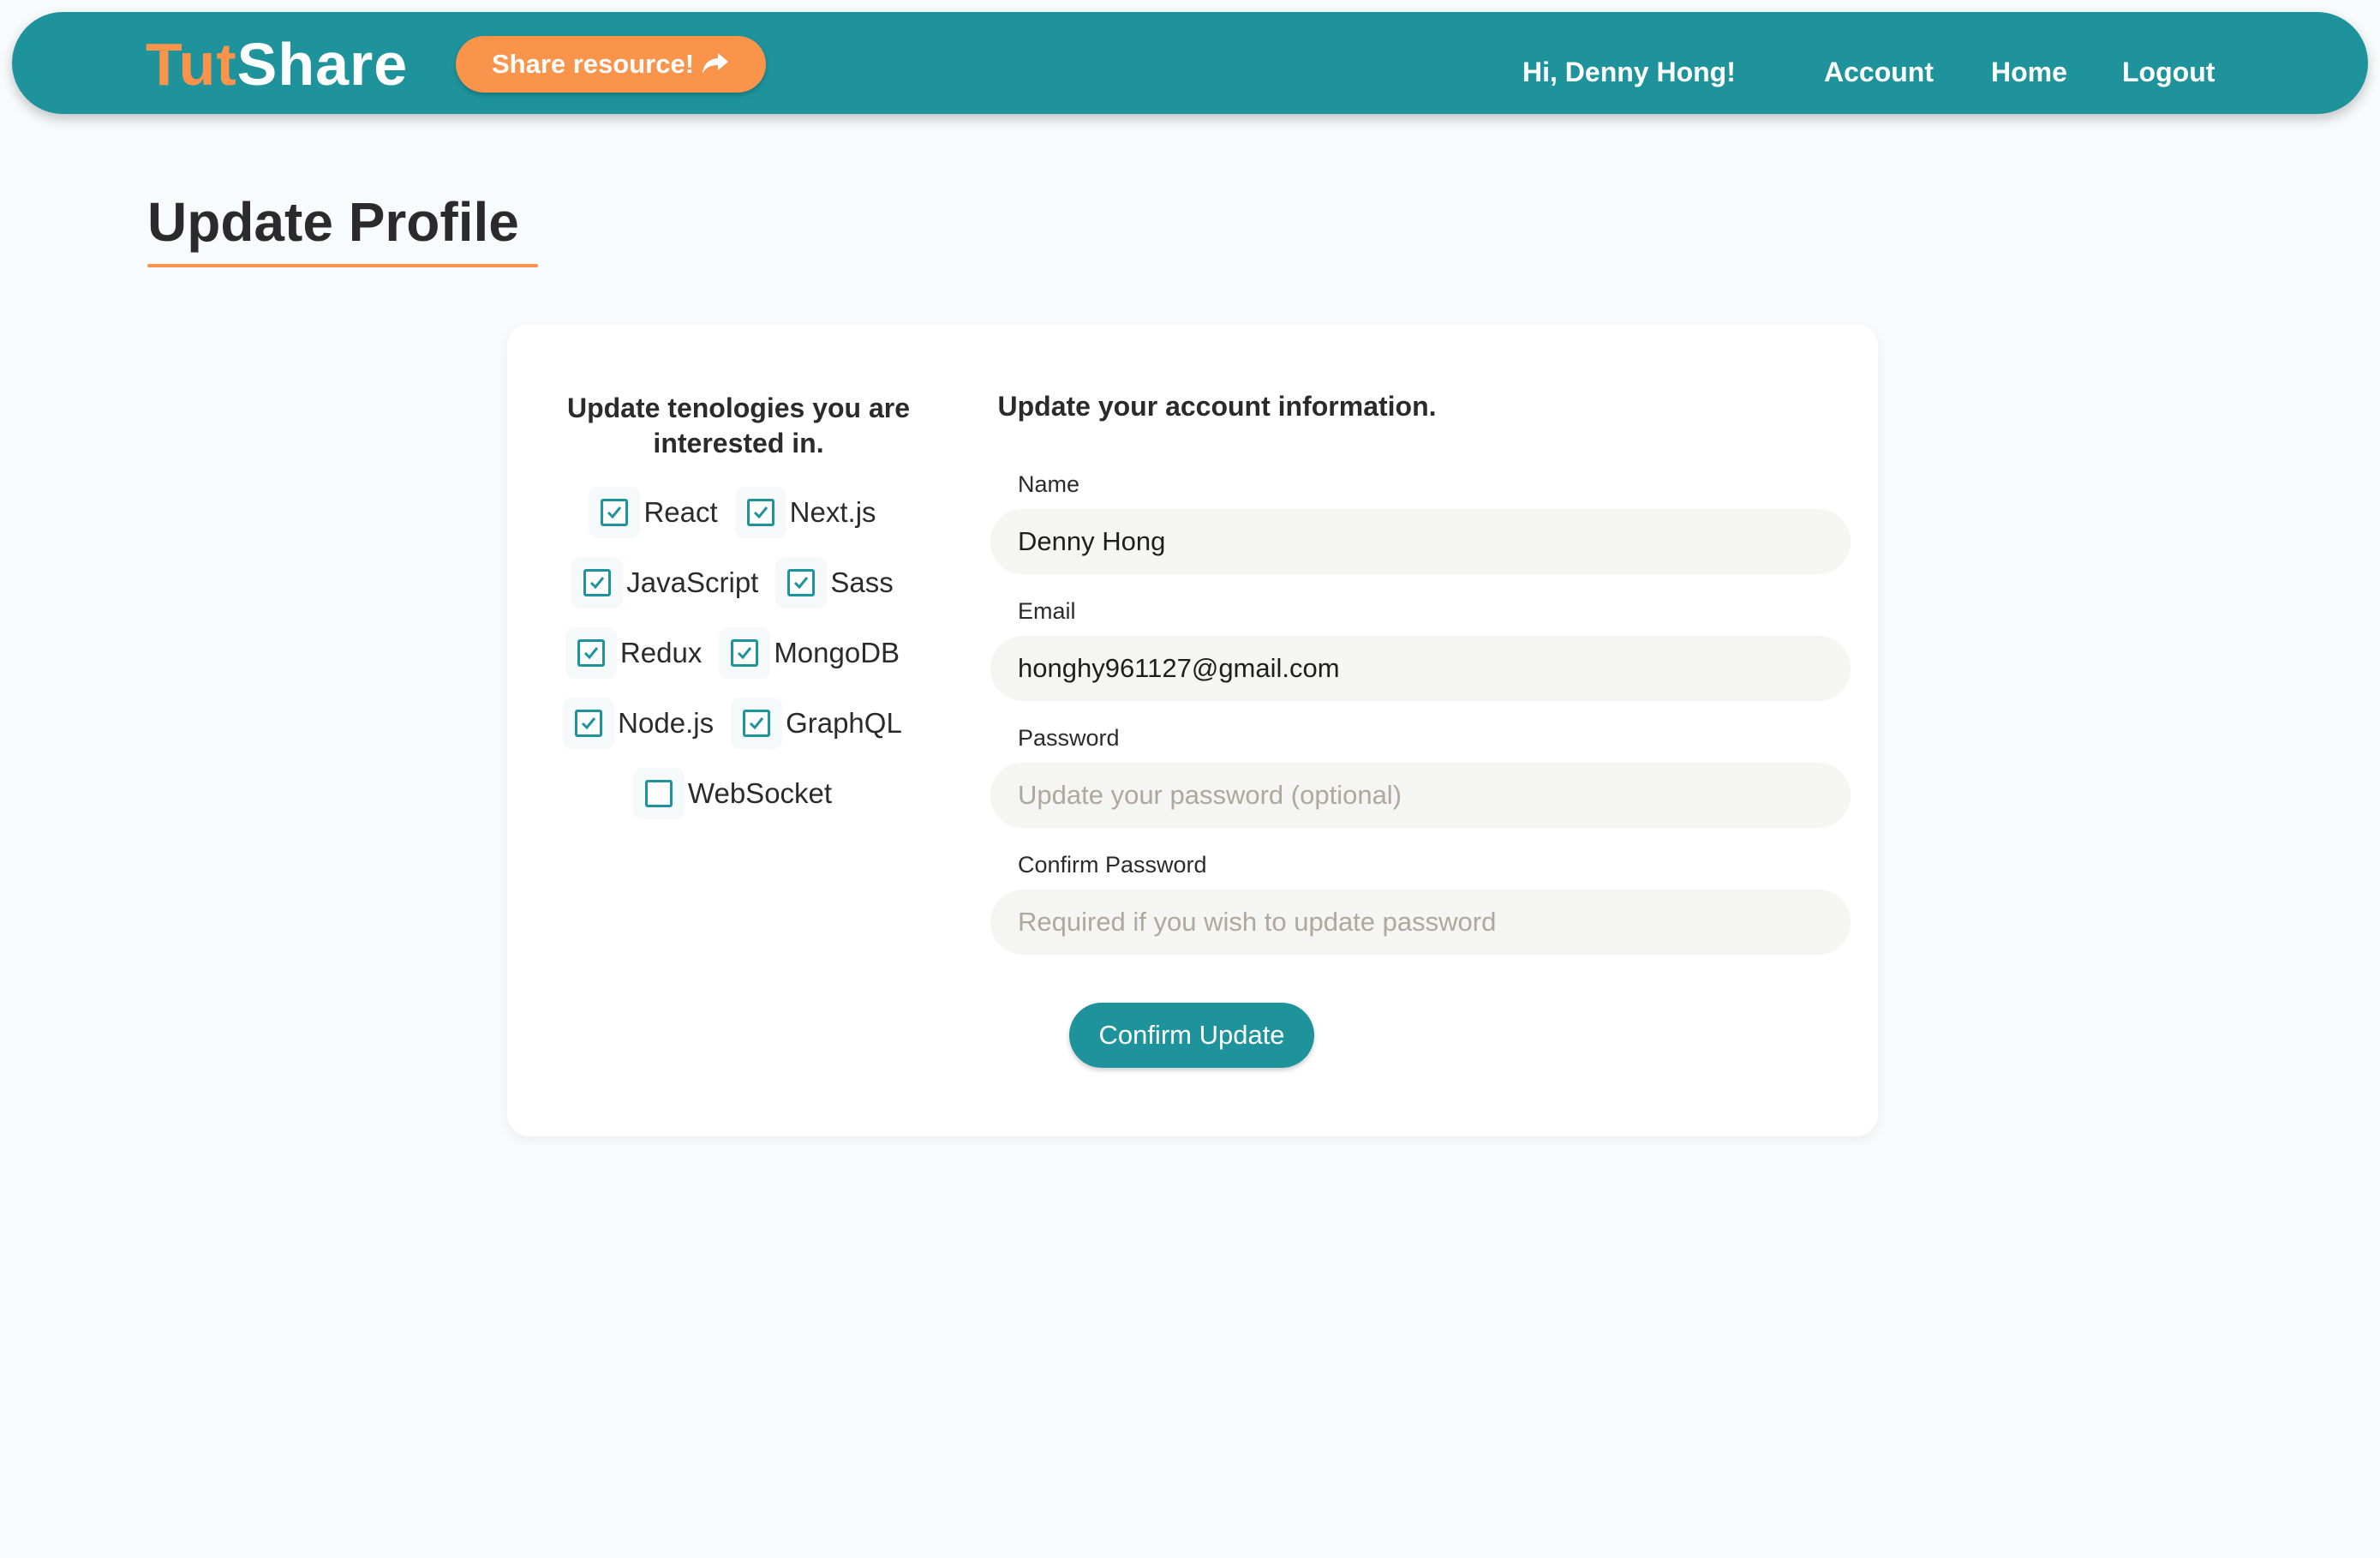 The image size is (2380, 1558). I want to click on technology-row: Redux MongoDB, so click(738, 653).